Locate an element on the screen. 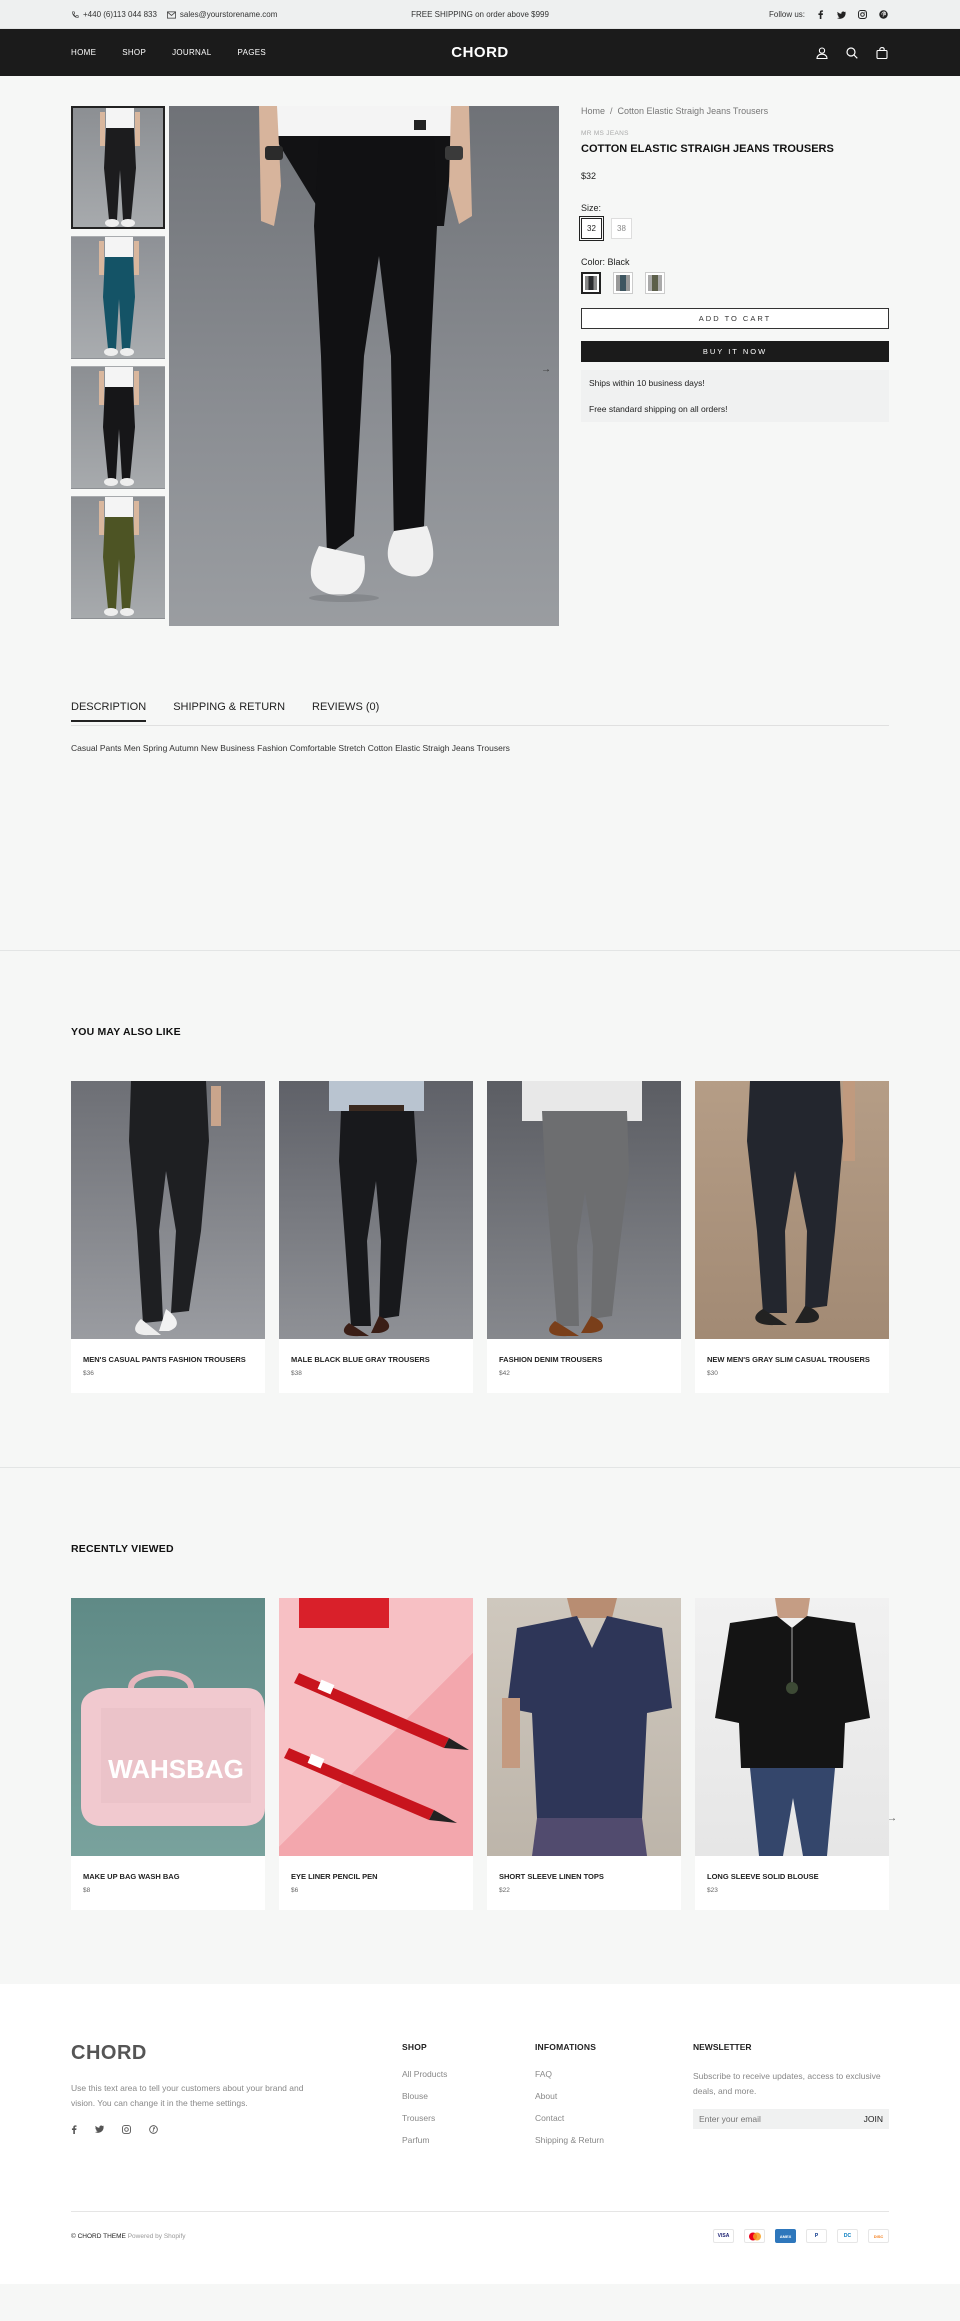 The image size is (960, 2321). add-to-cart-button: ADD TO CART is located at coordinates (735, 318).